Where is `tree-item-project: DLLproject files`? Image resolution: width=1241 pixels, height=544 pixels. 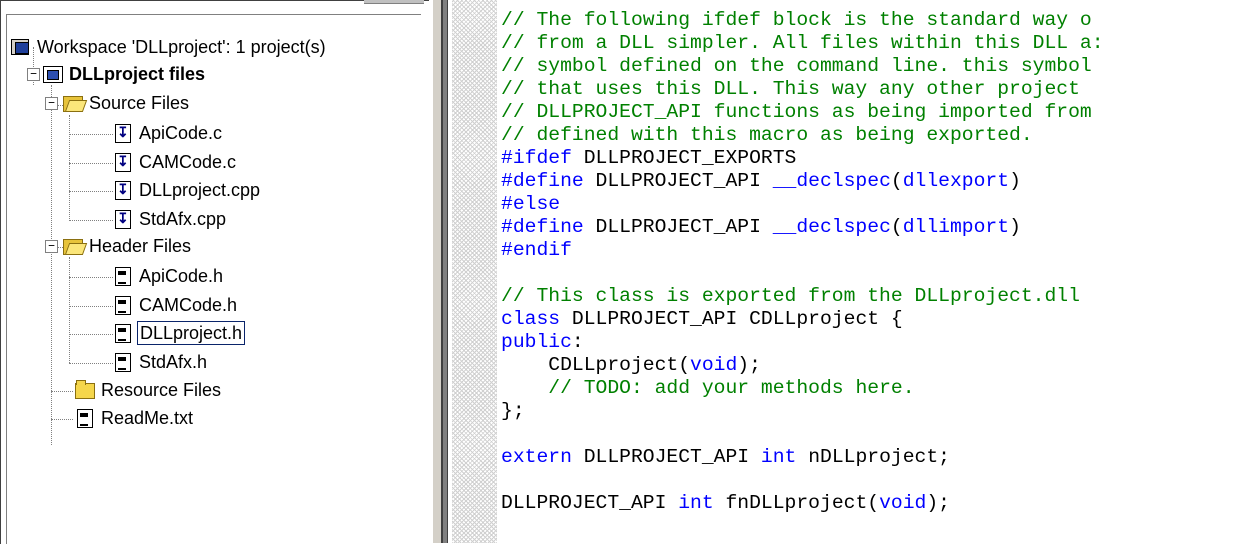
tree-item-project: DLLproject files is located at coordinates (125, 74).